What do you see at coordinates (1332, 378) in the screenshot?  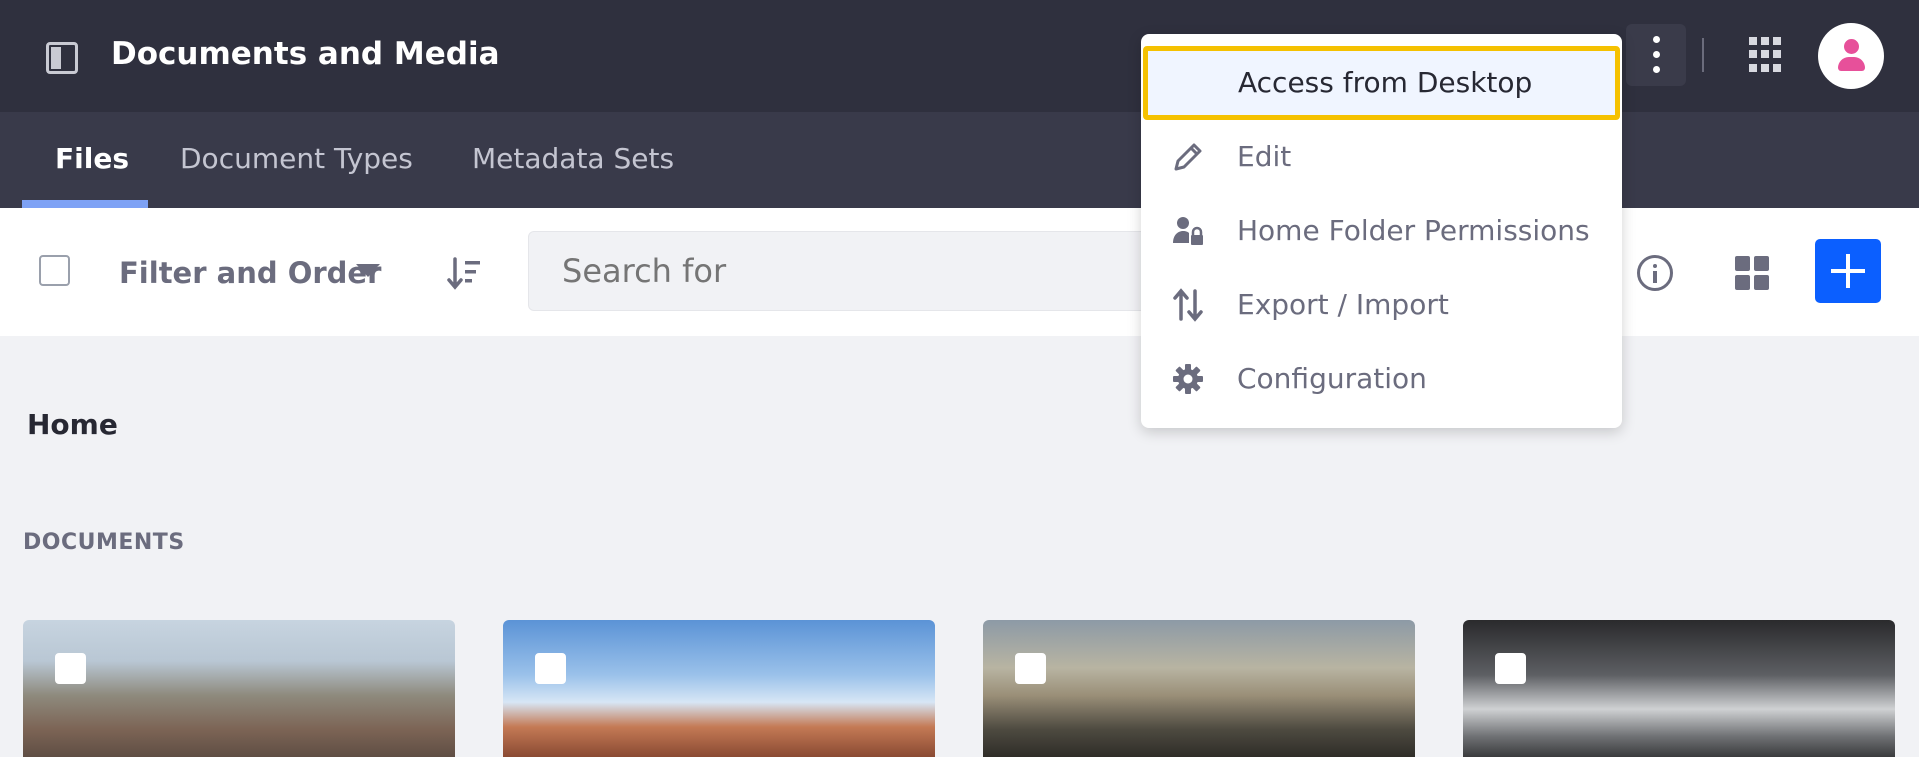 I see `menu-item-label: Configuration` at bounding box center [1332, 378].